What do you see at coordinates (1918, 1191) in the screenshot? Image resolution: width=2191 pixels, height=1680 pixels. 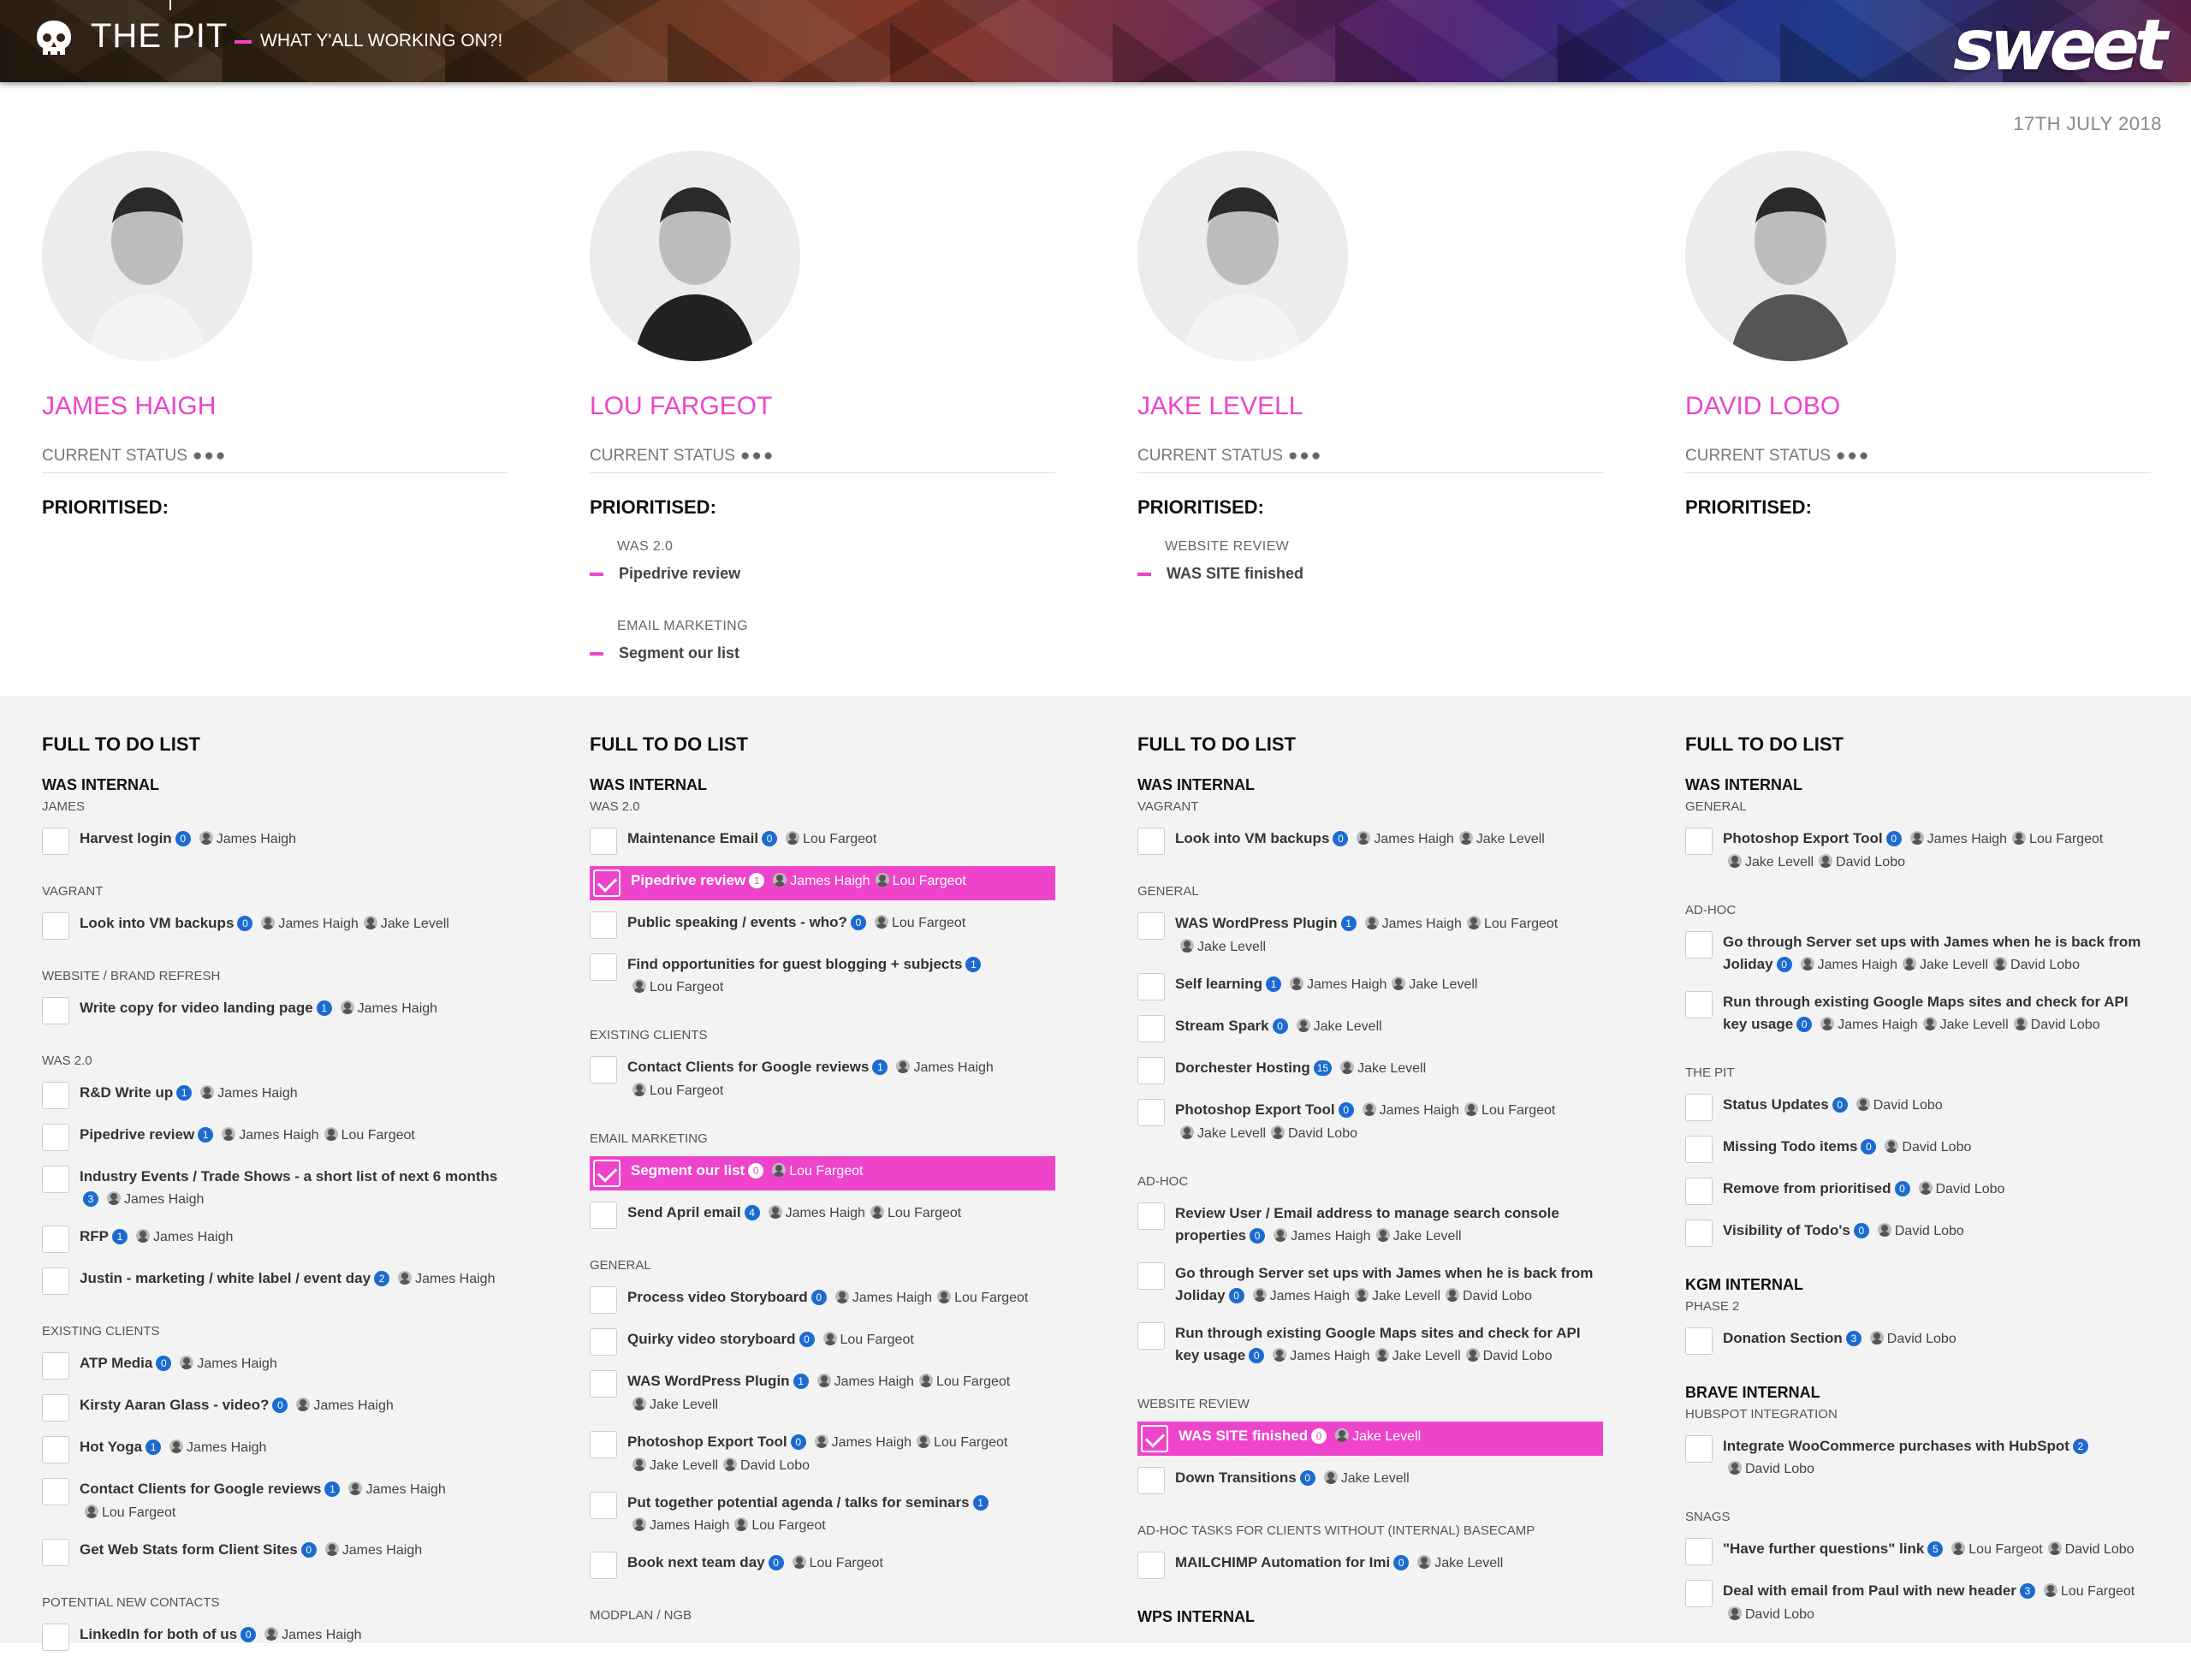 I see `task-item: Remove from prioritised 0 David Lobo` at bounding box center [1918, 1191].